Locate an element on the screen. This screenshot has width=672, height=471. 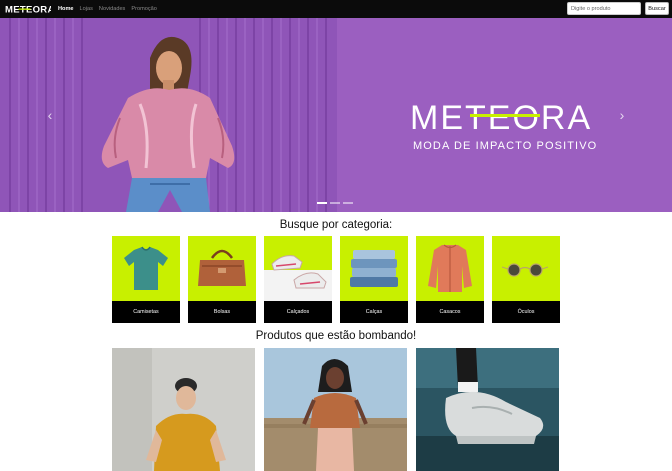
carousel-indicators is located at coordinates (335, 203).